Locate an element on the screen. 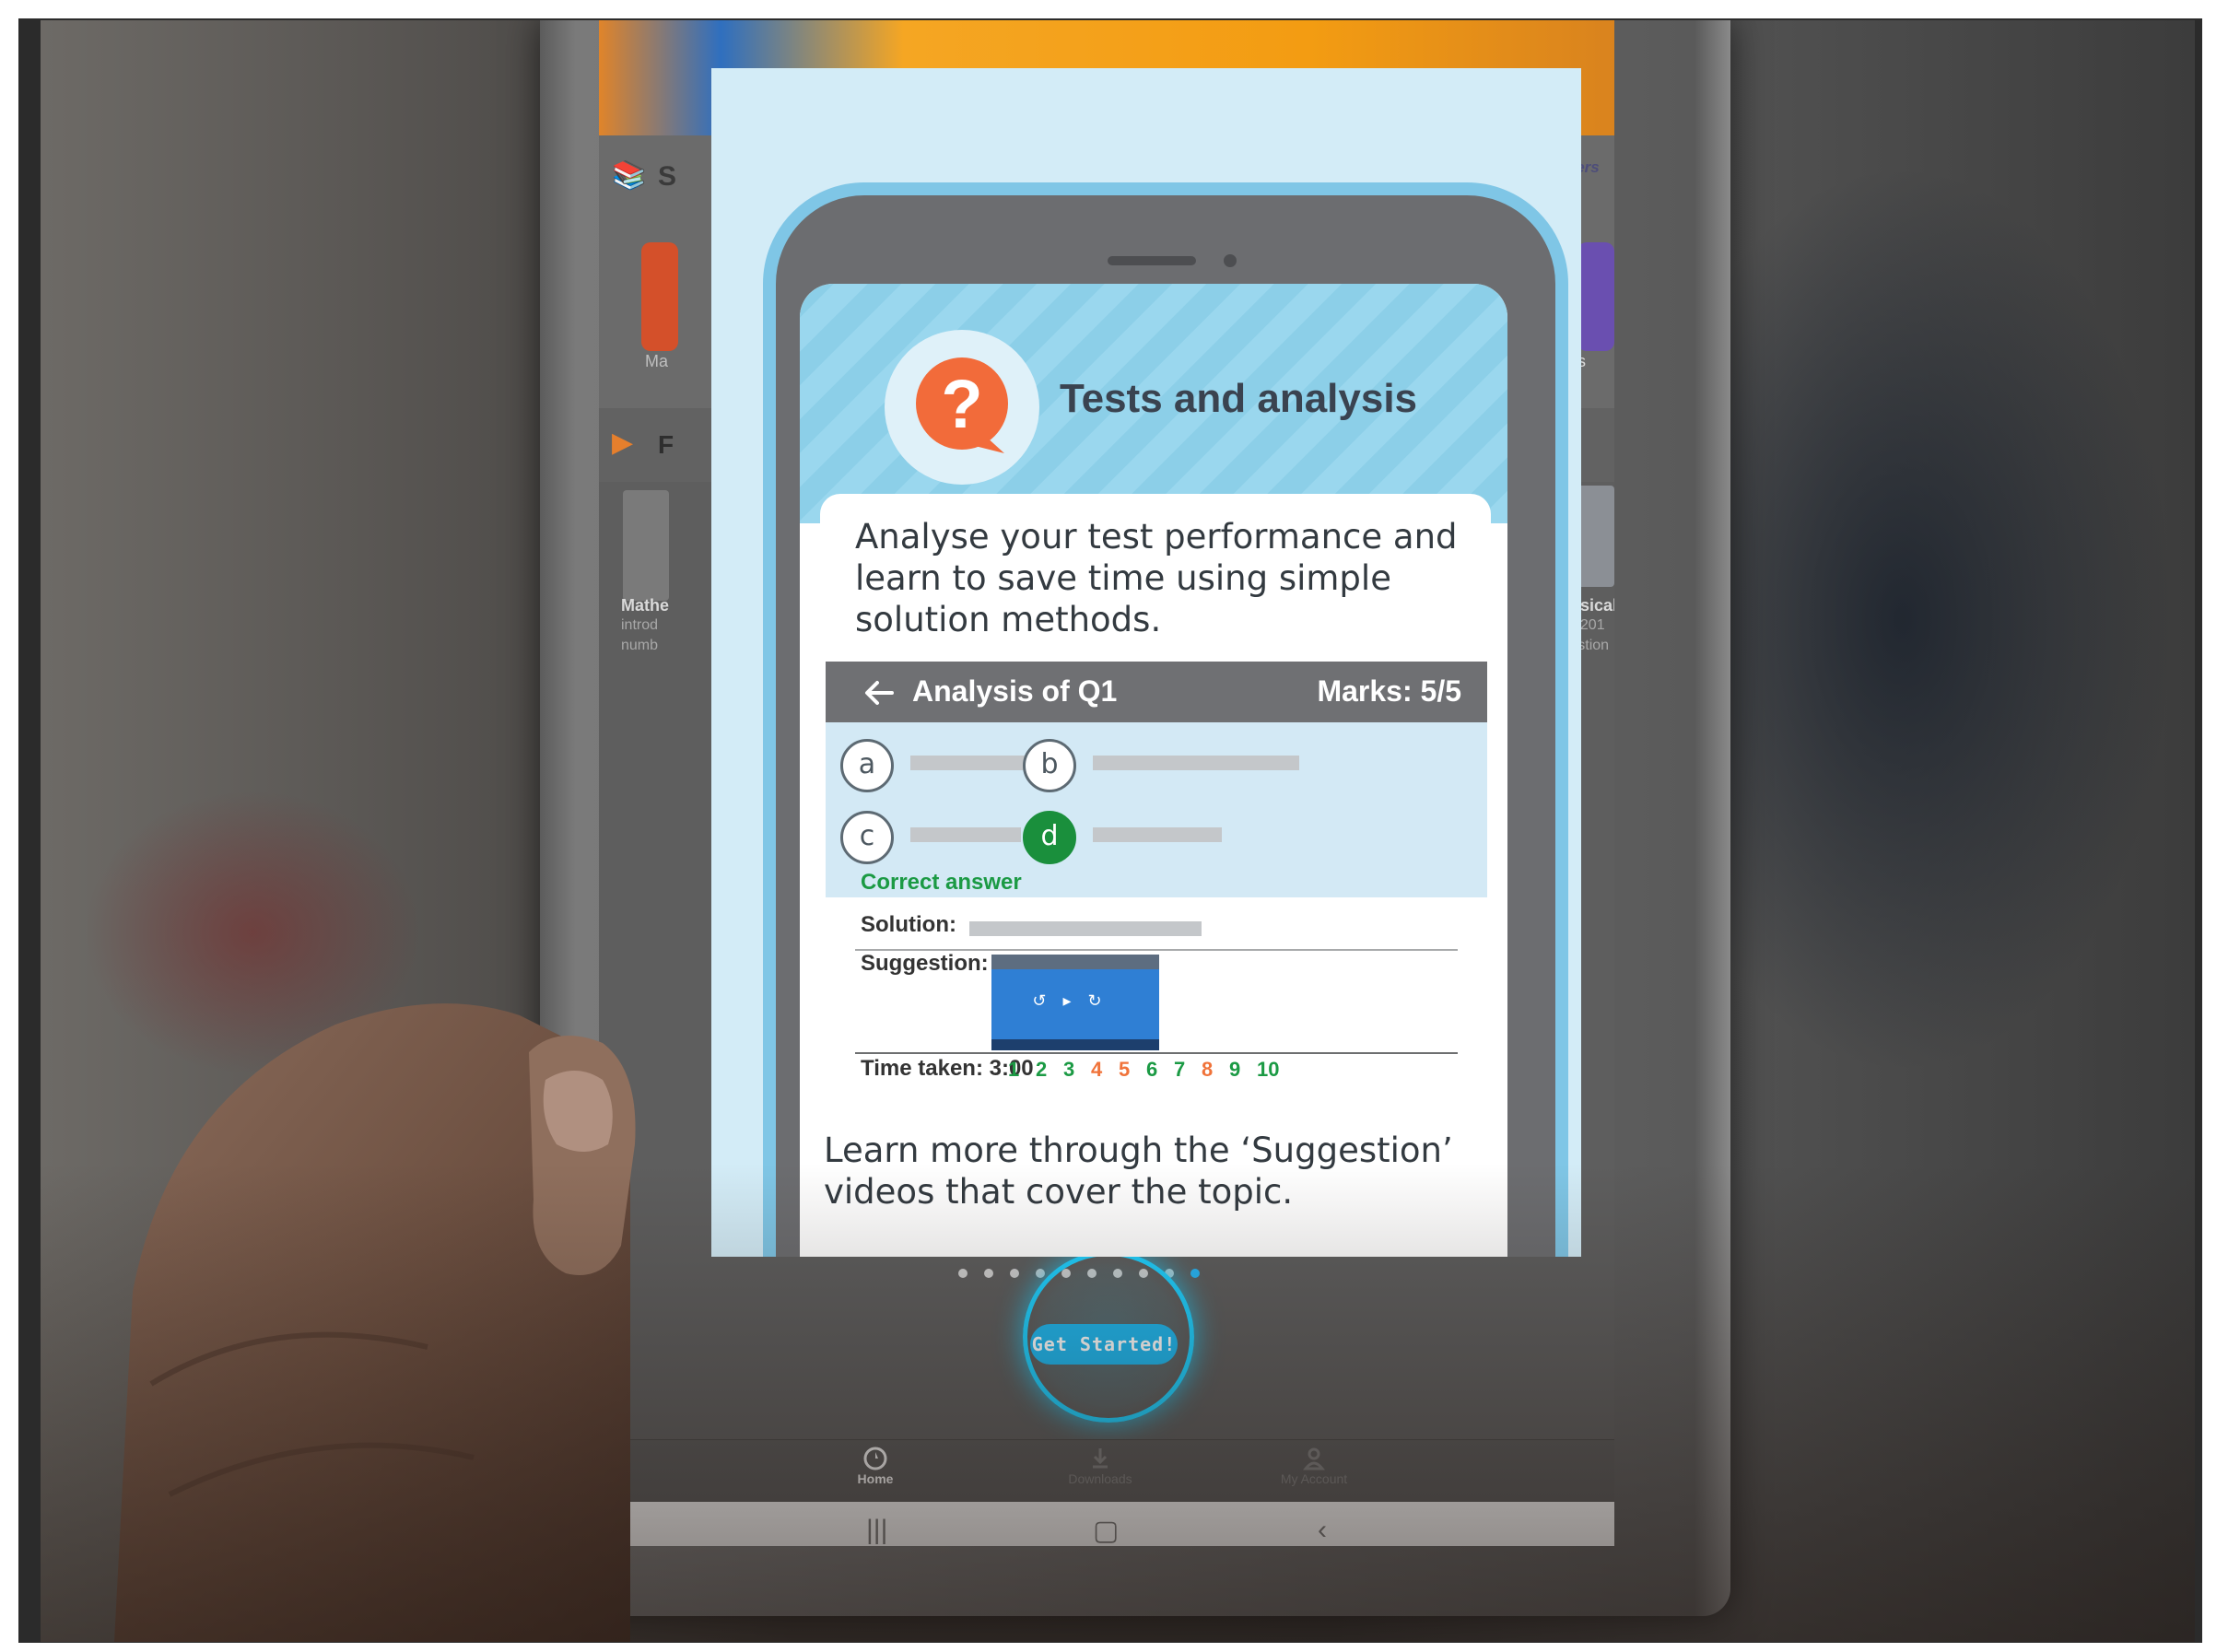 This screenshot has width=2240, height=1652. question-number: 10 is located at coordinates (1268, 1070).